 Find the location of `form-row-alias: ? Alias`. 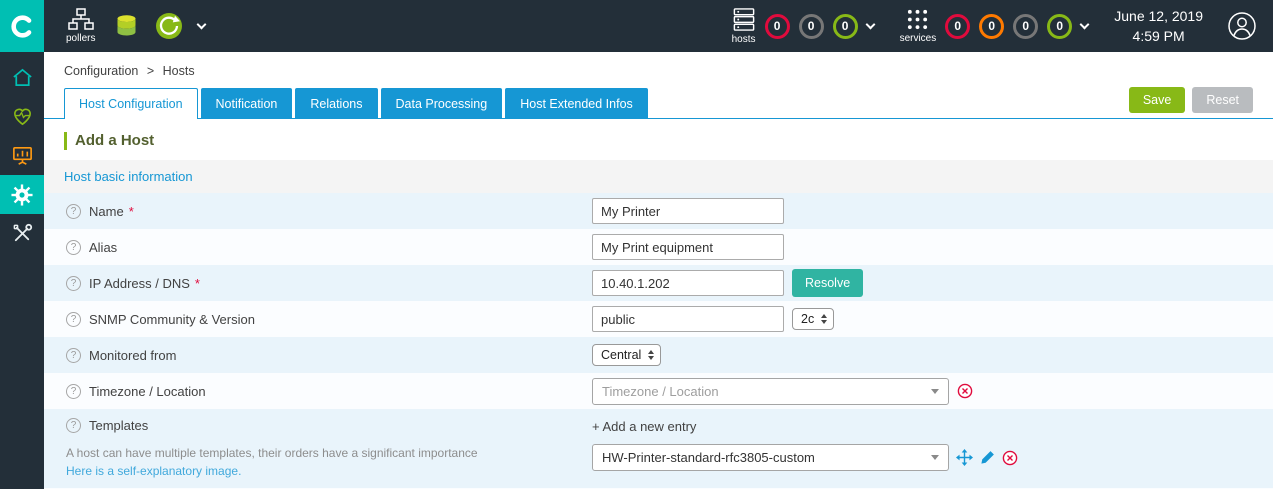

form-row-alias: ? Alias is located at coordinates (658, 247).